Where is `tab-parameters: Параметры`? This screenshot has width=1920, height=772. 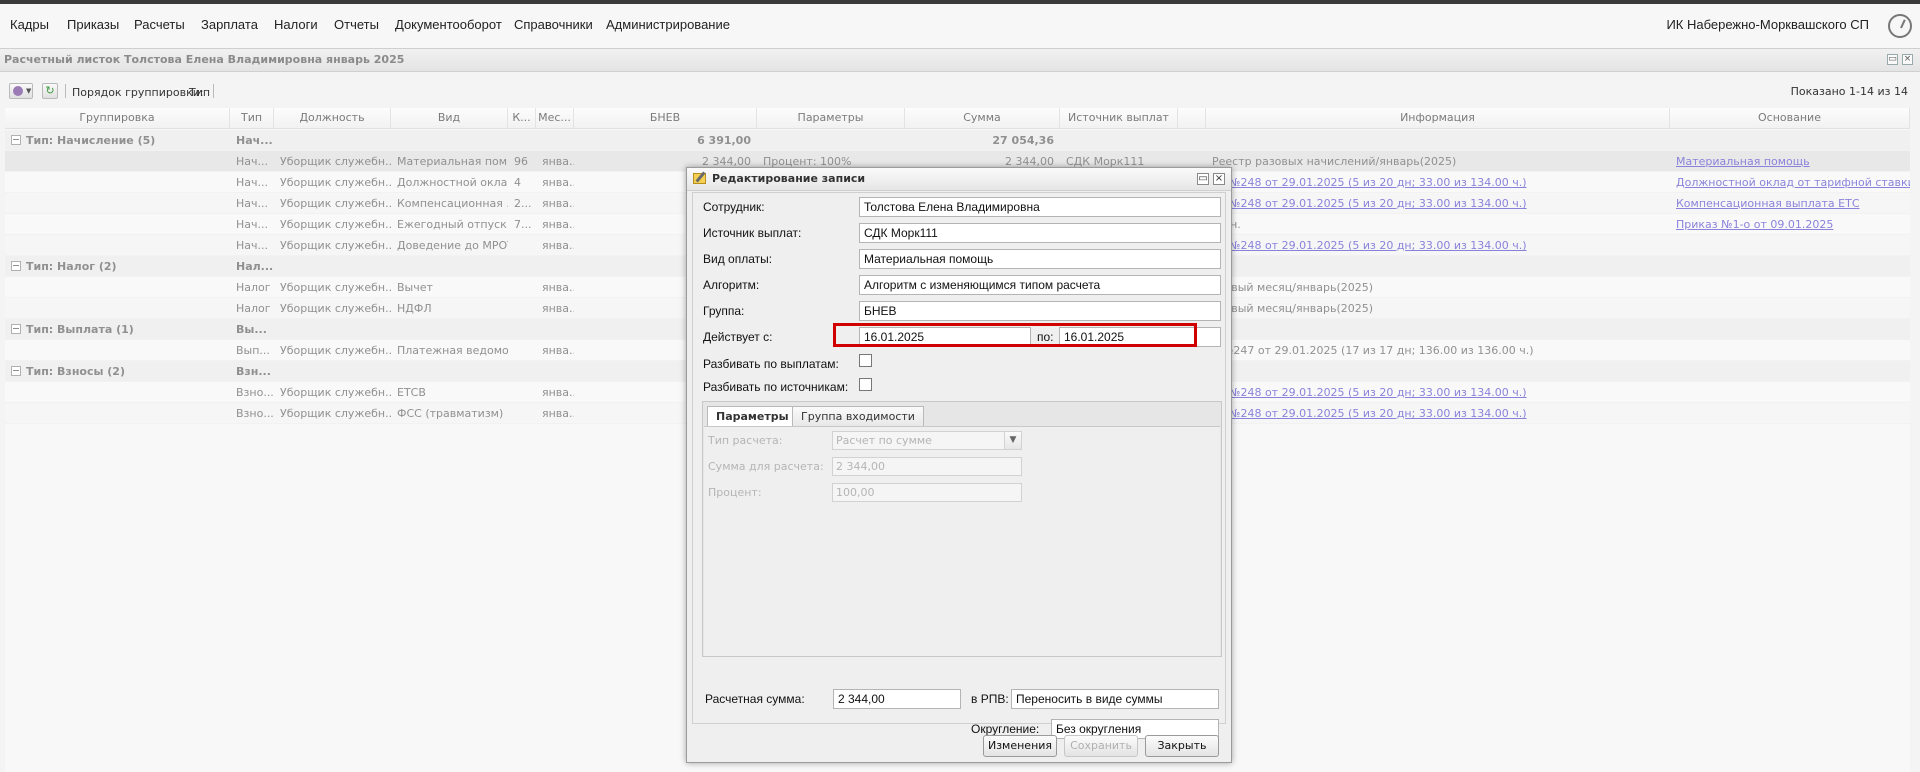
tab-parameters: Параметры is located at coordinates (752, 416).